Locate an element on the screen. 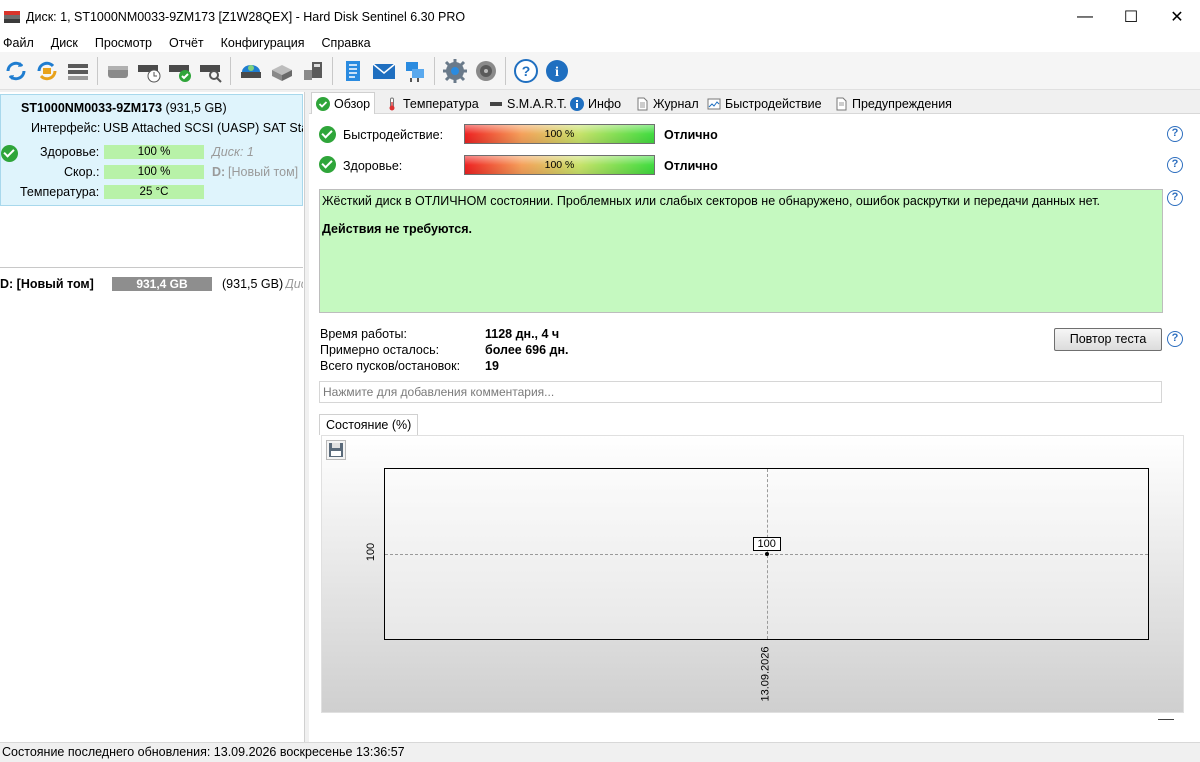  maximize-button: ☐ is located at coordinates (1131, 17).